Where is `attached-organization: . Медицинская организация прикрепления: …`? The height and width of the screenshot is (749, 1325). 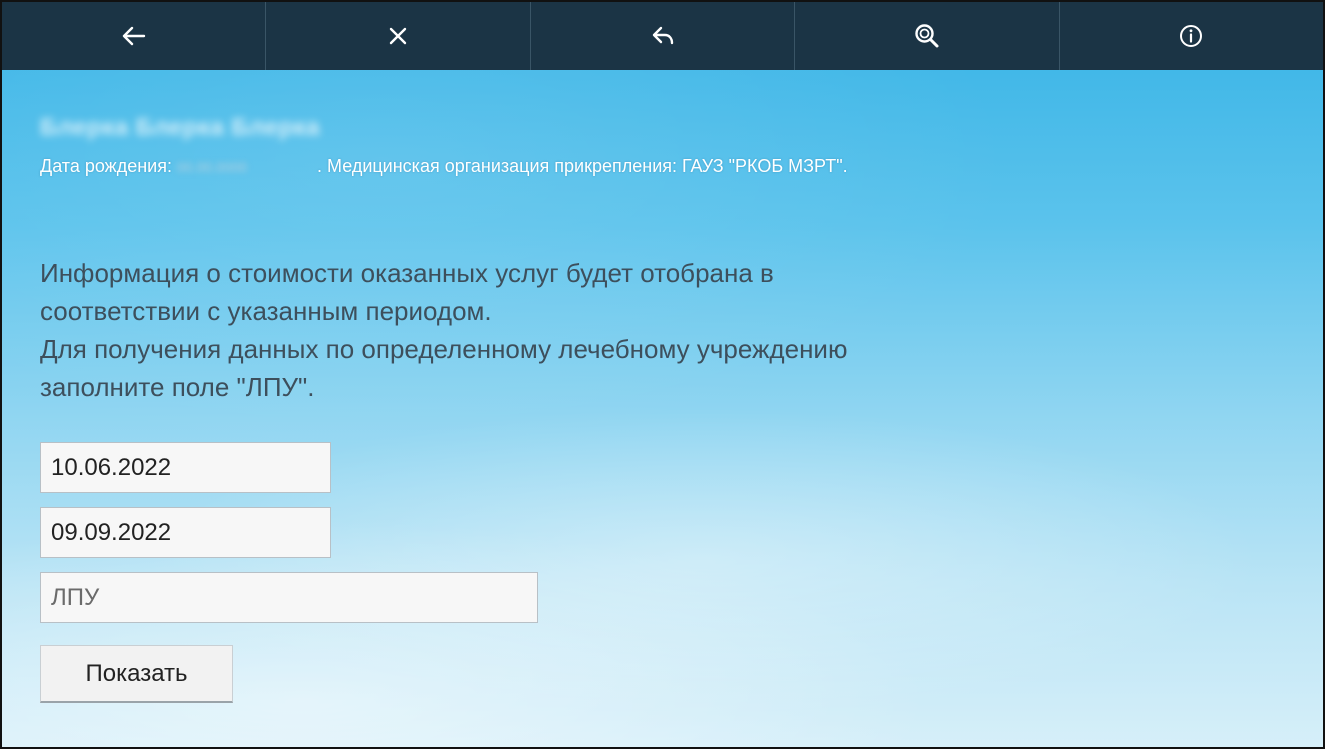
attached-organization: . Медицинская организация прикрепления: … is located at coordinates (582, 166).